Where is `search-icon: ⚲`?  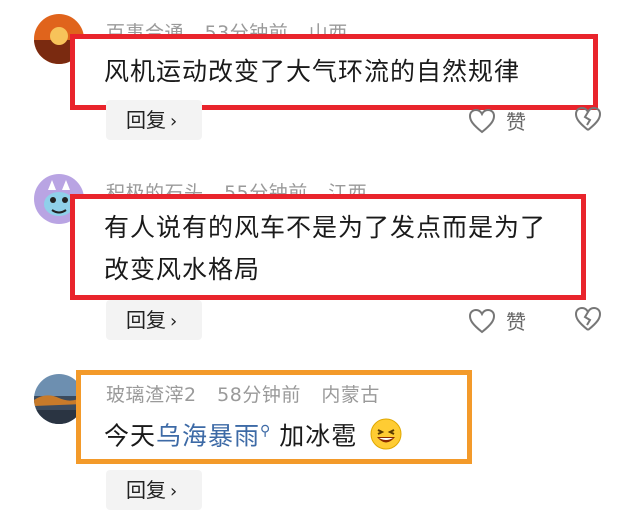 search-icon: ⚲ is located at coordinates (265, 431).